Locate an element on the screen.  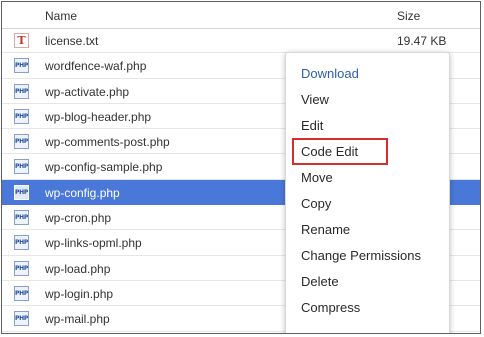
menu-item-change-permissions: Change Permissions is located at coordinates (361, 255).